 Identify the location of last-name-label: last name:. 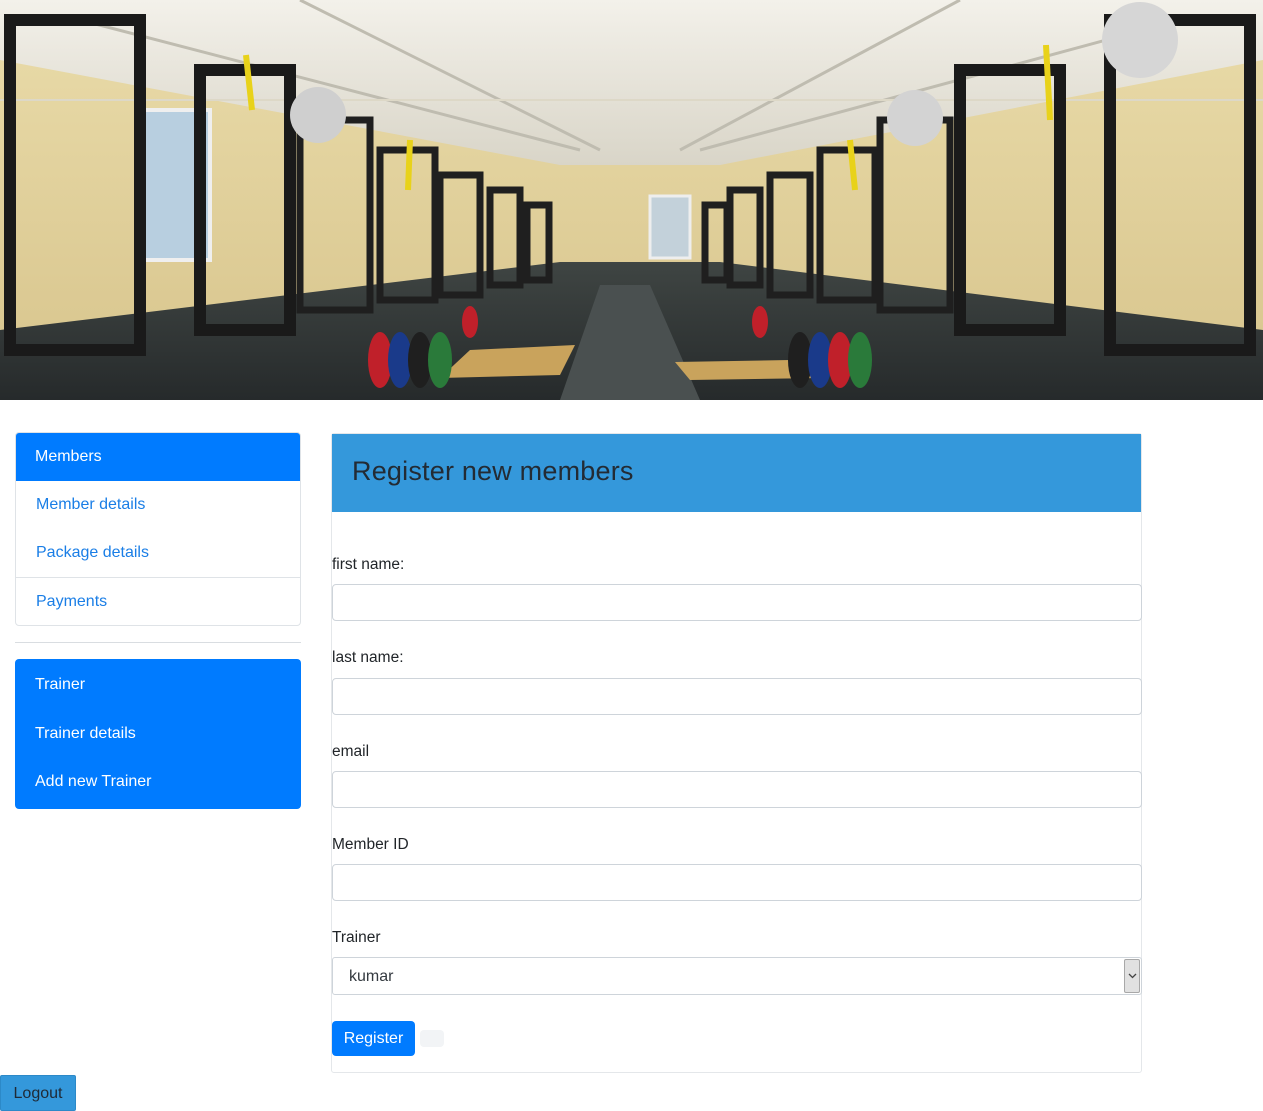
(368, 657).